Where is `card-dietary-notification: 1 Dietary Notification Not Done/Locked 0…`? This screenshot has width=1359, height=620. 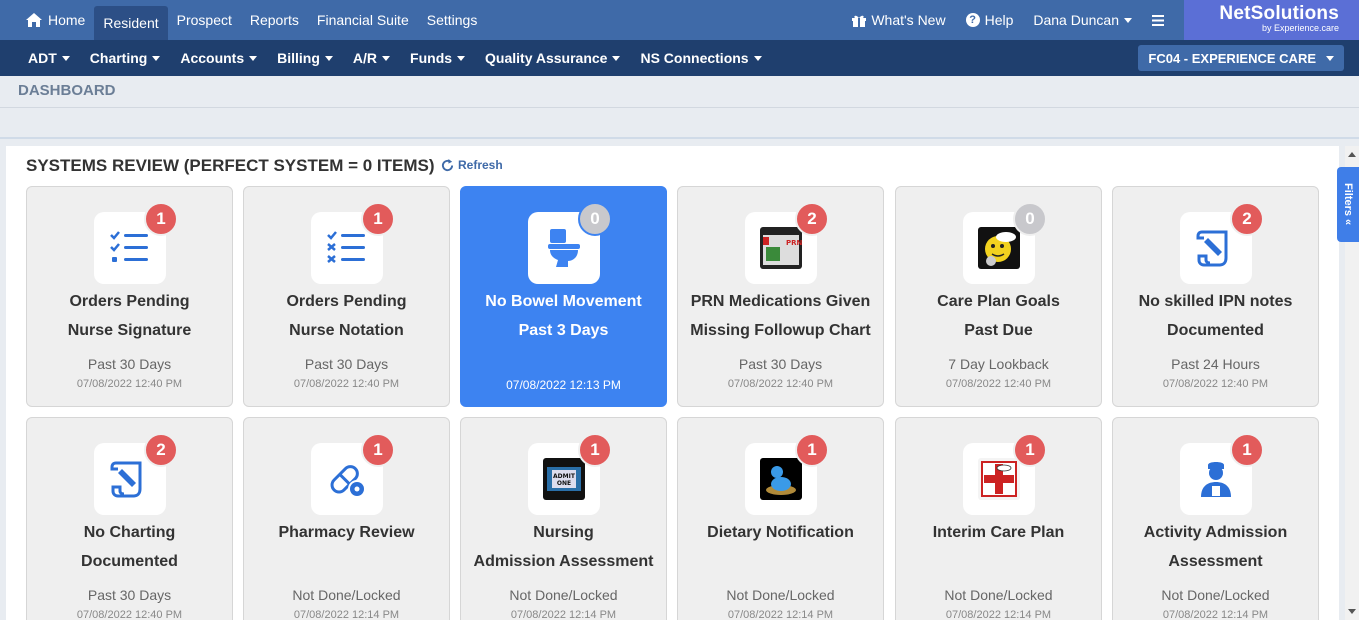 card-dietary-notification: 1 Dietary Notification Not Done/Locked 0… is located at coordinates (780, 518).